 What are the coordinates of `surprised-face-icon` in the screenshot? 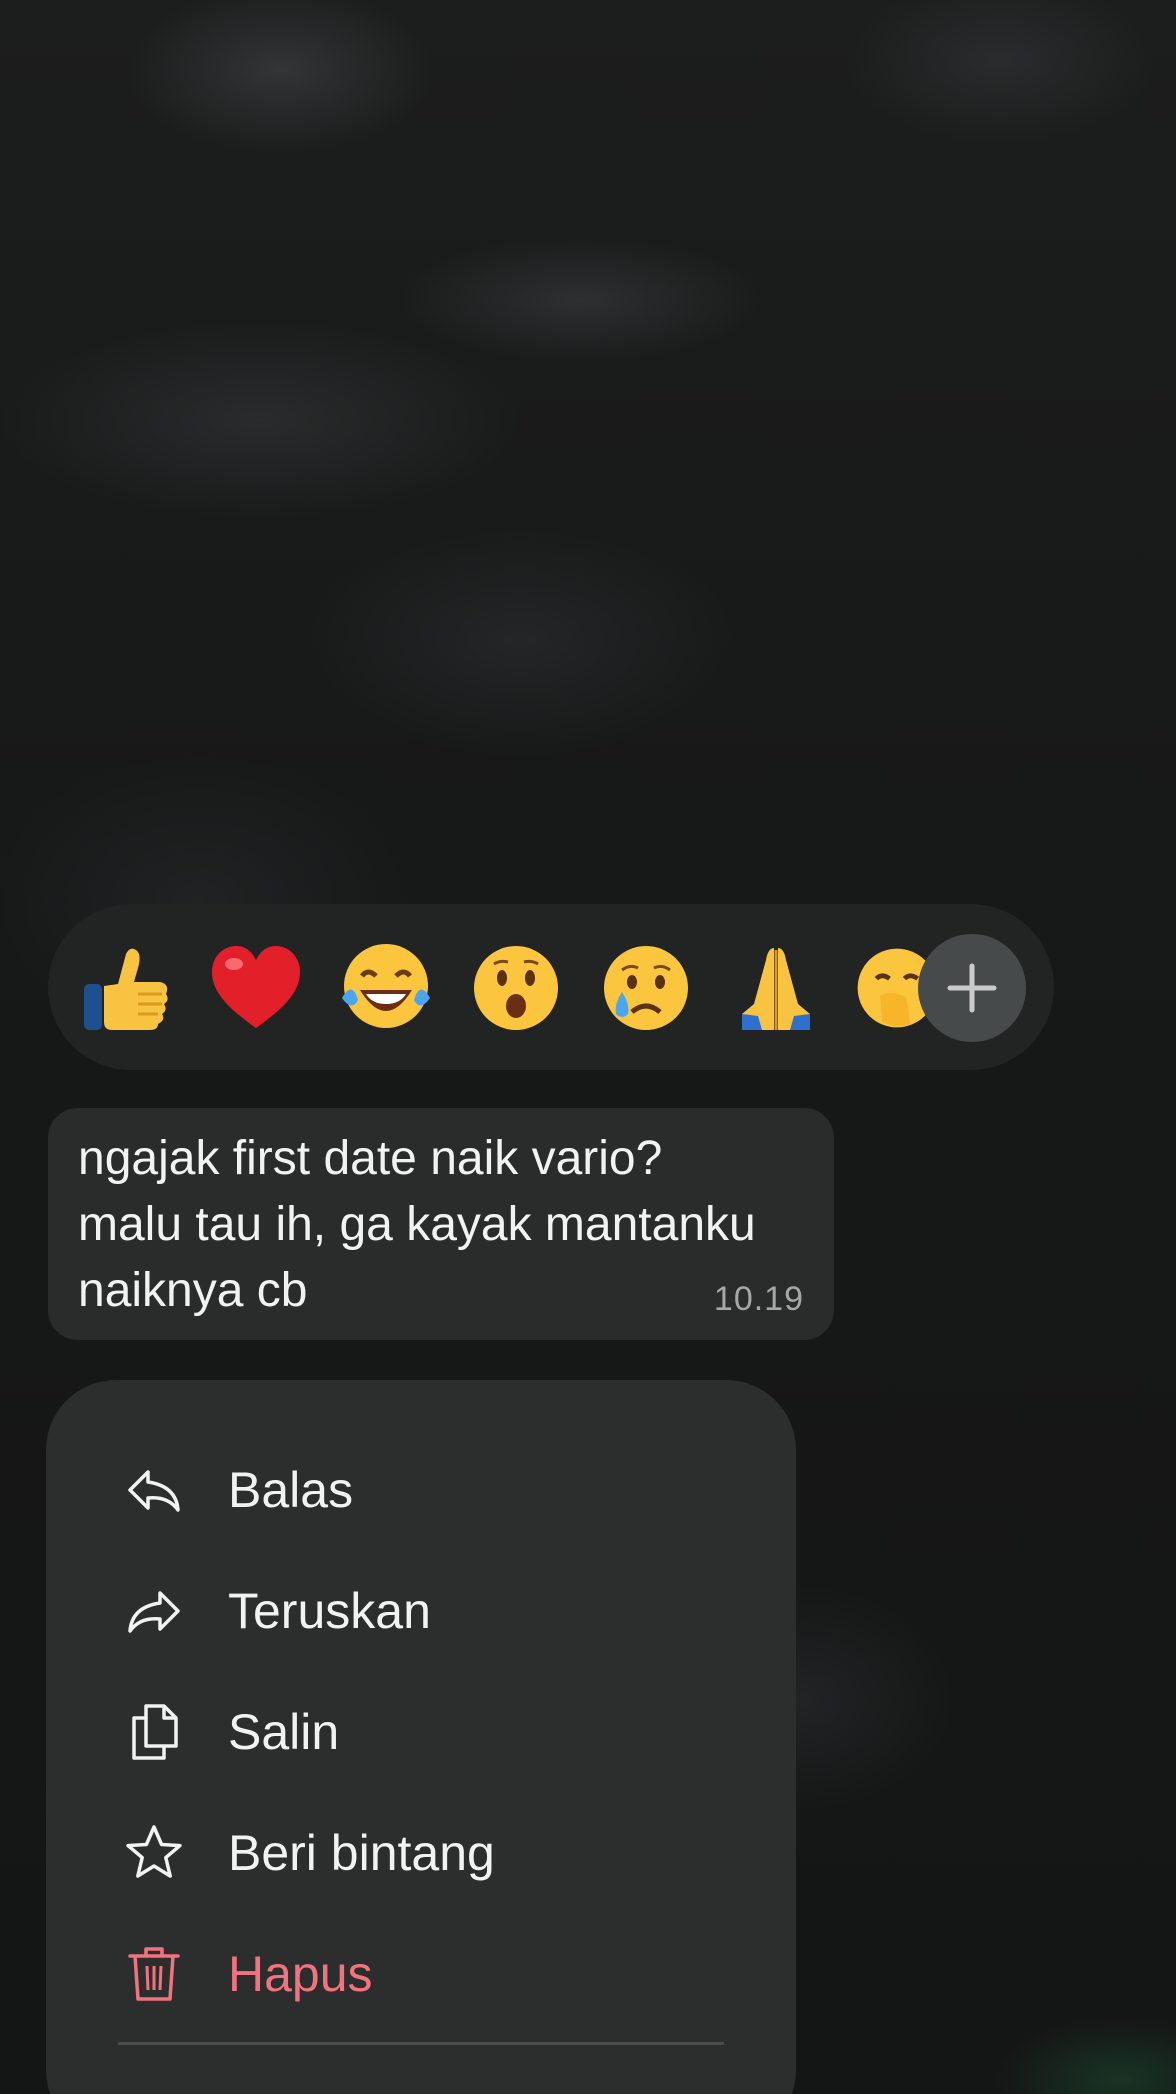 It's located at (516, 988).